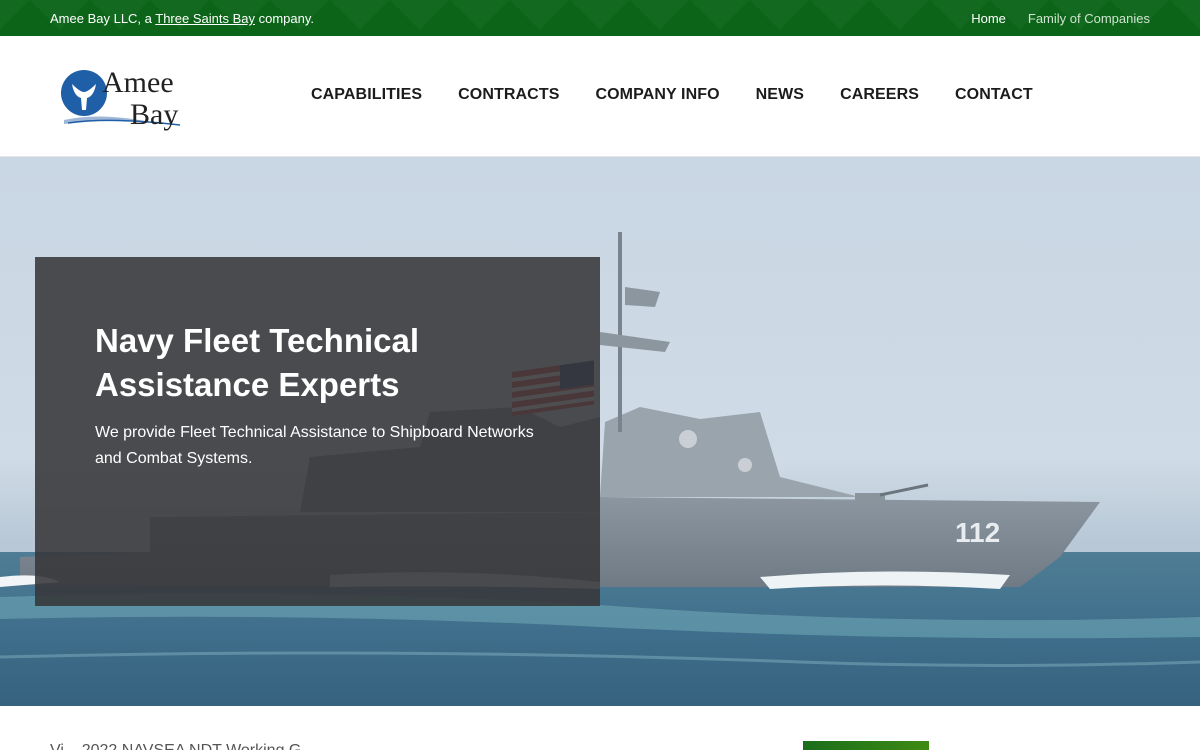 The height and width of the screenshot is (750, 1200). What do you see at coordinates (780, 95) in the screenshot?
I see `nav-news: NEWS` at bounding box center [780, 95].